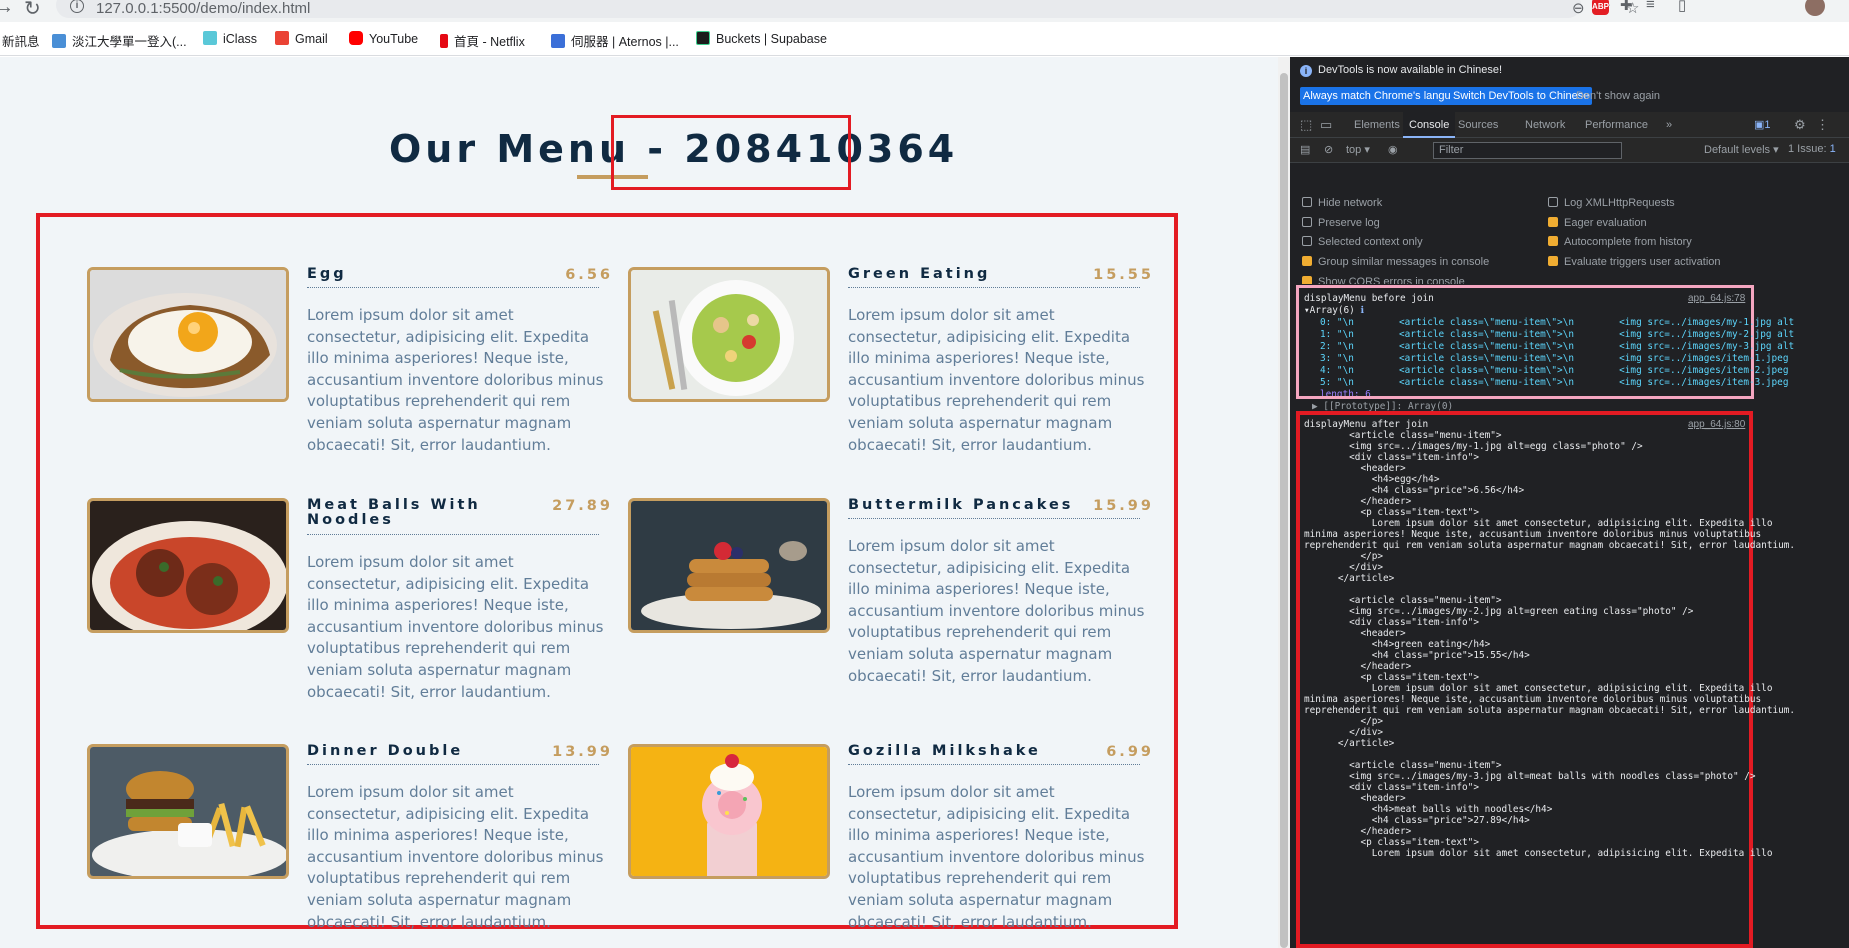 The height and width of the screenshot is (948, 1849). What do you see at coordinates (1395, 262) in the screenshot?
I see `group-similar-checkbox: Group similar messages in console` at bounding box center [1395, 262].